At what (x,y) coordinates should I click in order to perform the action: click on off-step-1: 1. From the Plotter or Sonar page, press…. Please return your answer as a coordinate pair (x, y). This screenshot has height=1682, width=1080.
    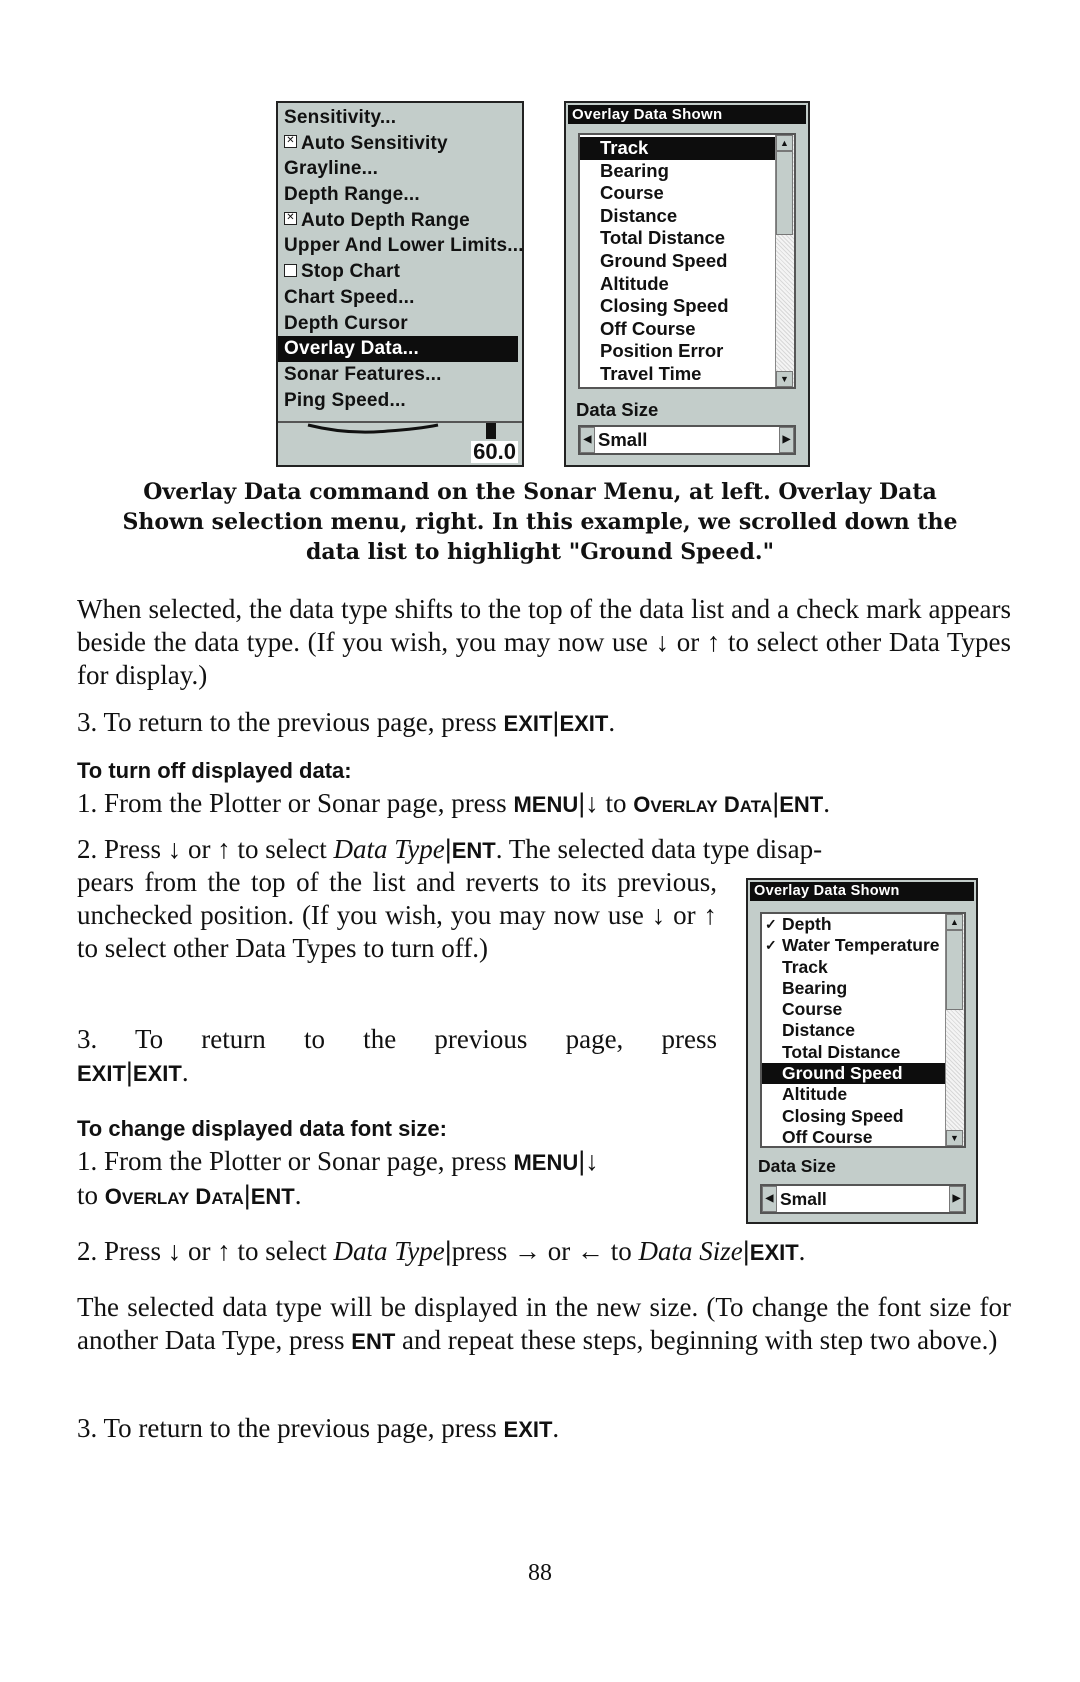
    Looking at the image, I should click on (544, 805).